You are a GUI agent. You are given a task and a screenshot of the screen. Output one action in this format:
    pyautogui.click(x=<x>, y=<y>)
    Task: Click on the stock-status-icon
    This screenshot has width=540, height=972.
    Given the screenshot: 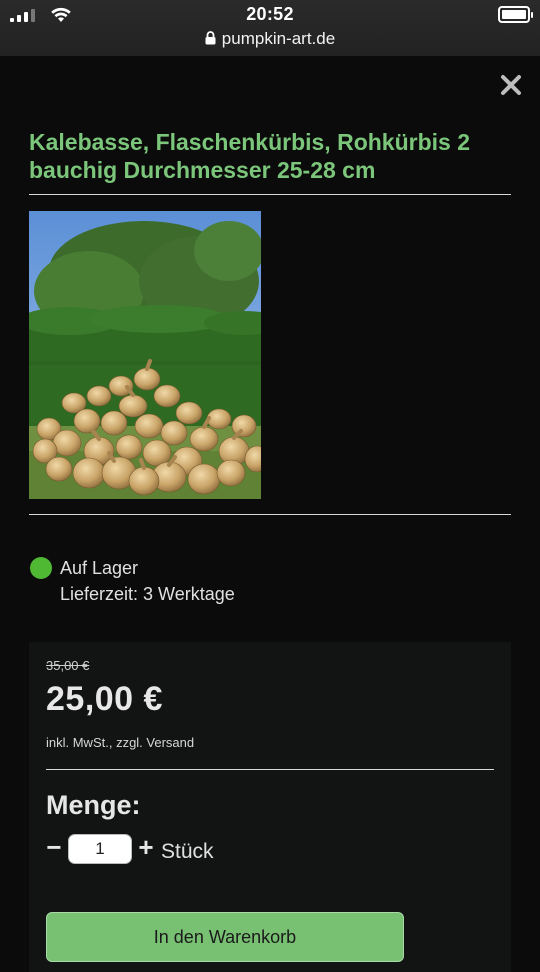 What is the action you would take?
    pyautogui.click(x=41, y=568)
    